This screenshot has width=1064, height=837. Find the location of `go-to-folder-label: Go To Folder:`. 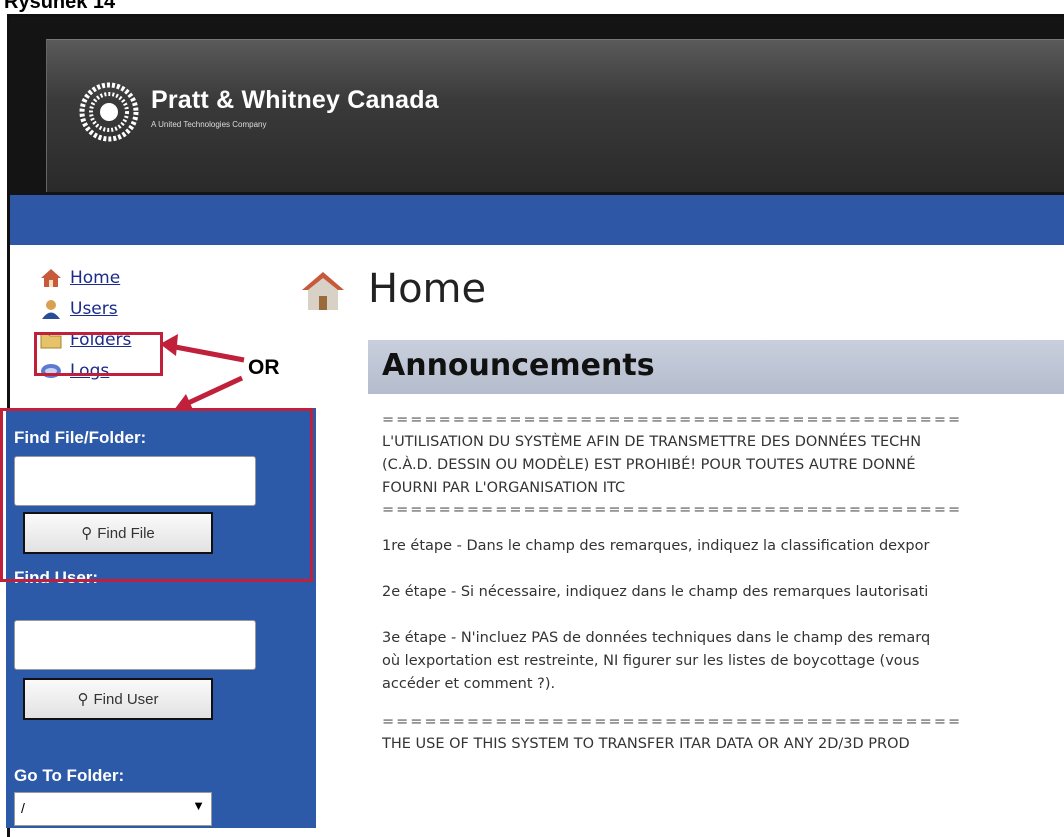

go-to-folder-label: Go To Folder: is located at coordinates (69, 775).